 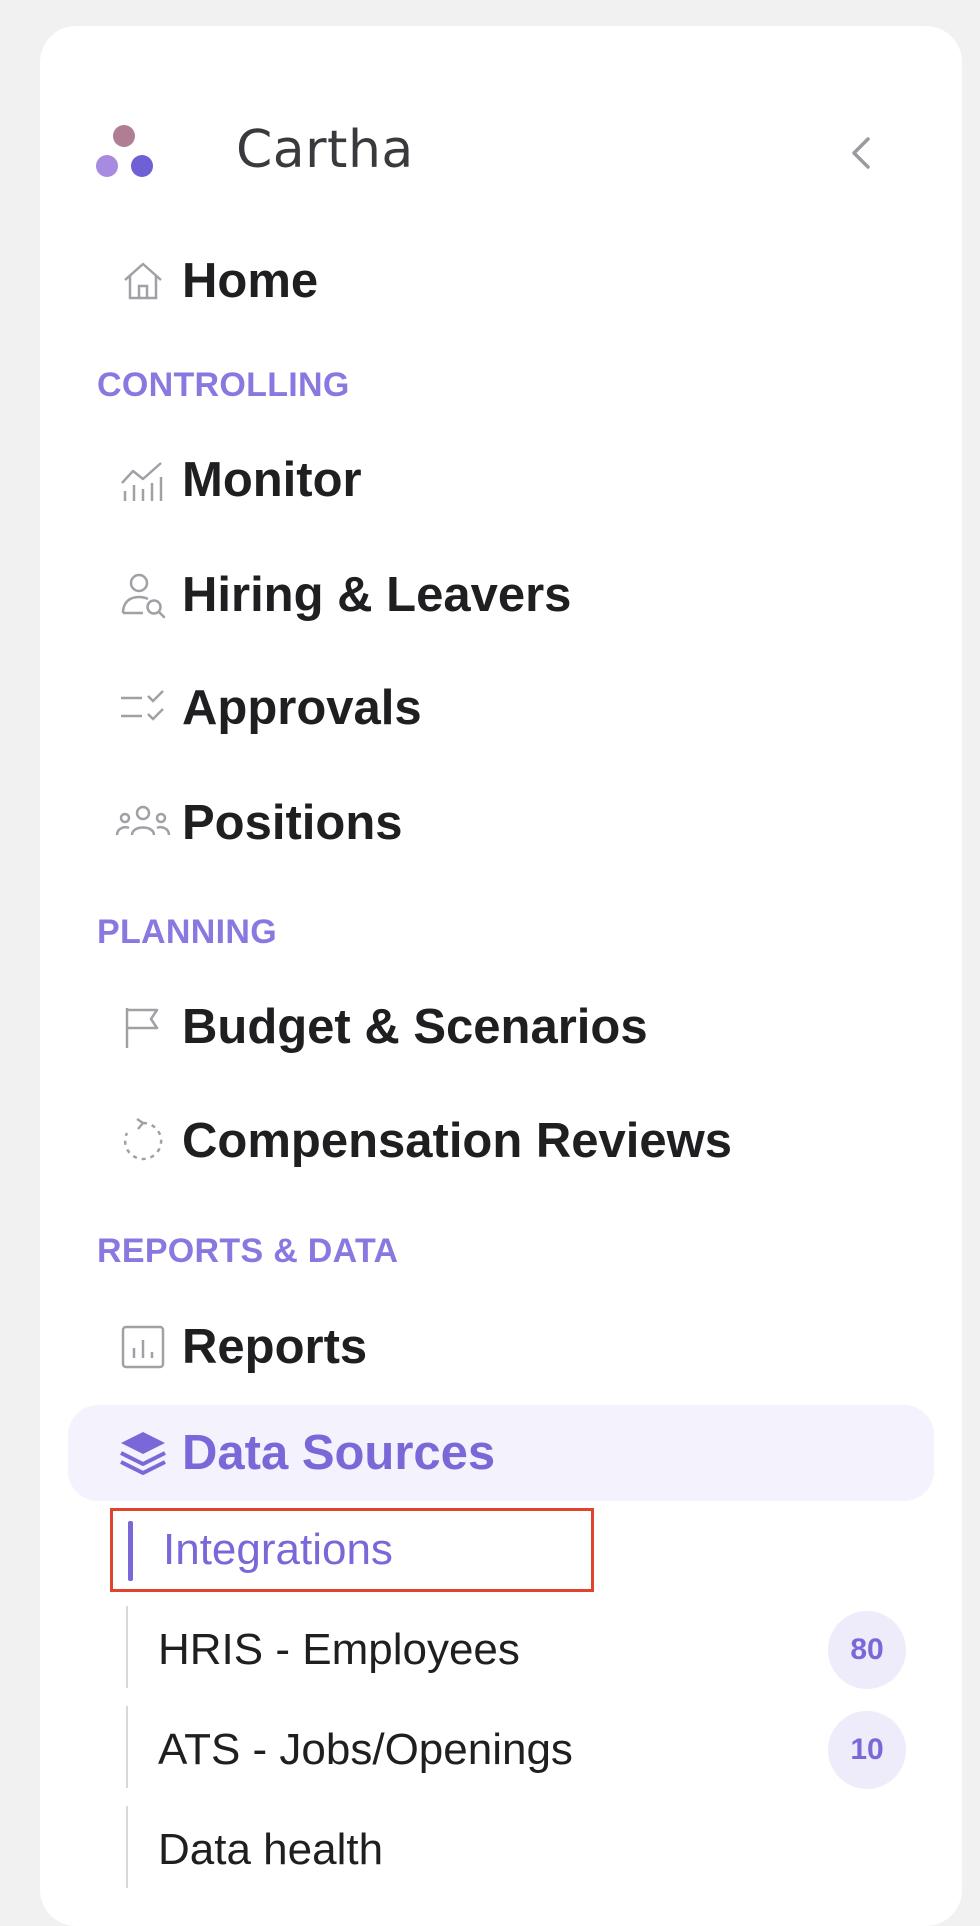 I want to click on sub-item-ats-jobs-openings: ATS - Jobs/Openings 10, so click(x=516, y=1750).